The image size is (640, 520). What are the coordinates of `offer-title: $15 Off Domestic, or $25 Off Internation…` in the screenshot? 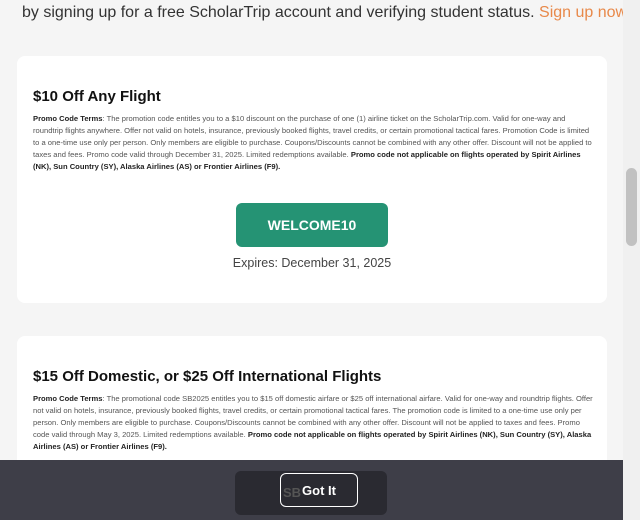 It's located at (207, 376).